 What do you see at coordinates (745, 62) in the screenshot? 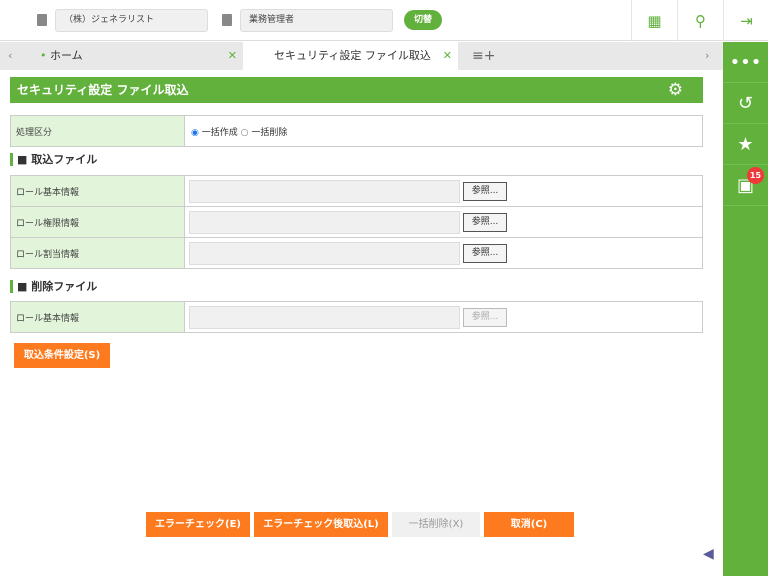
I see `more-icon: •••` at bounding box center [745, 62].